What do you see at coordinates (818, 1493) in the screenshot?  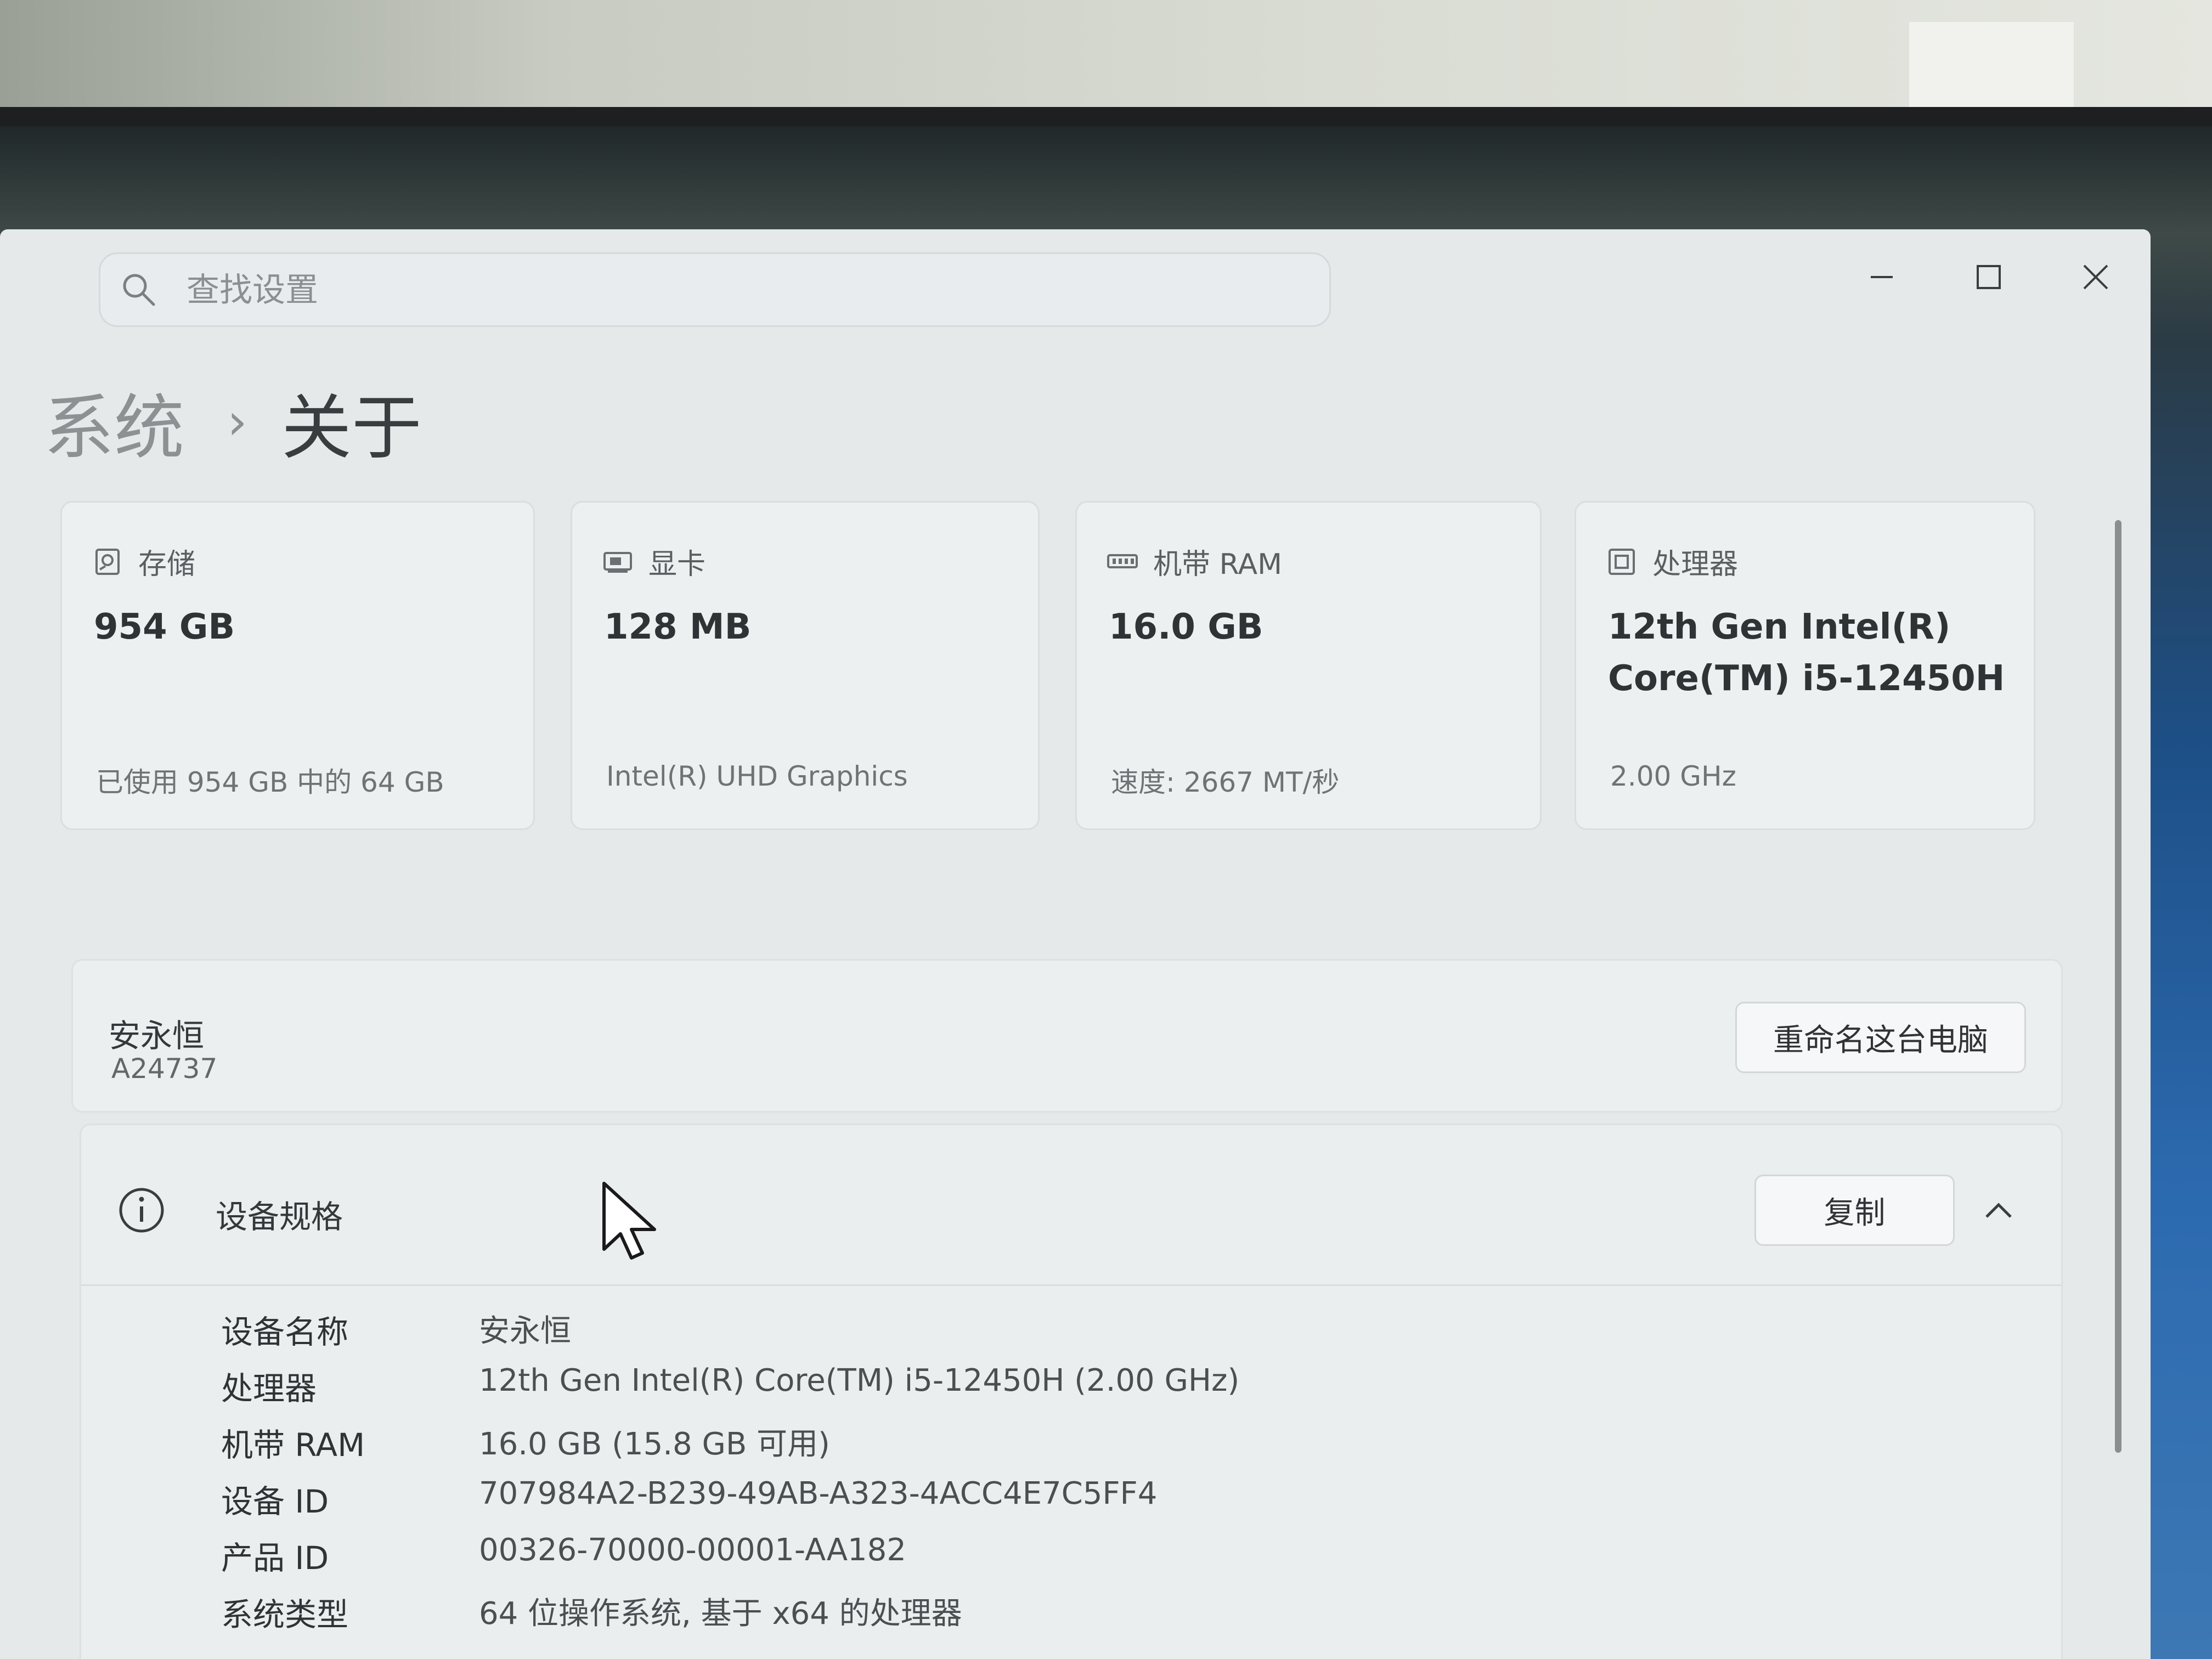 I see `spec-value: 707984A2-B239-49AB-A323-4ACC4E7C5FF4` at bounding box center [818, 1493].